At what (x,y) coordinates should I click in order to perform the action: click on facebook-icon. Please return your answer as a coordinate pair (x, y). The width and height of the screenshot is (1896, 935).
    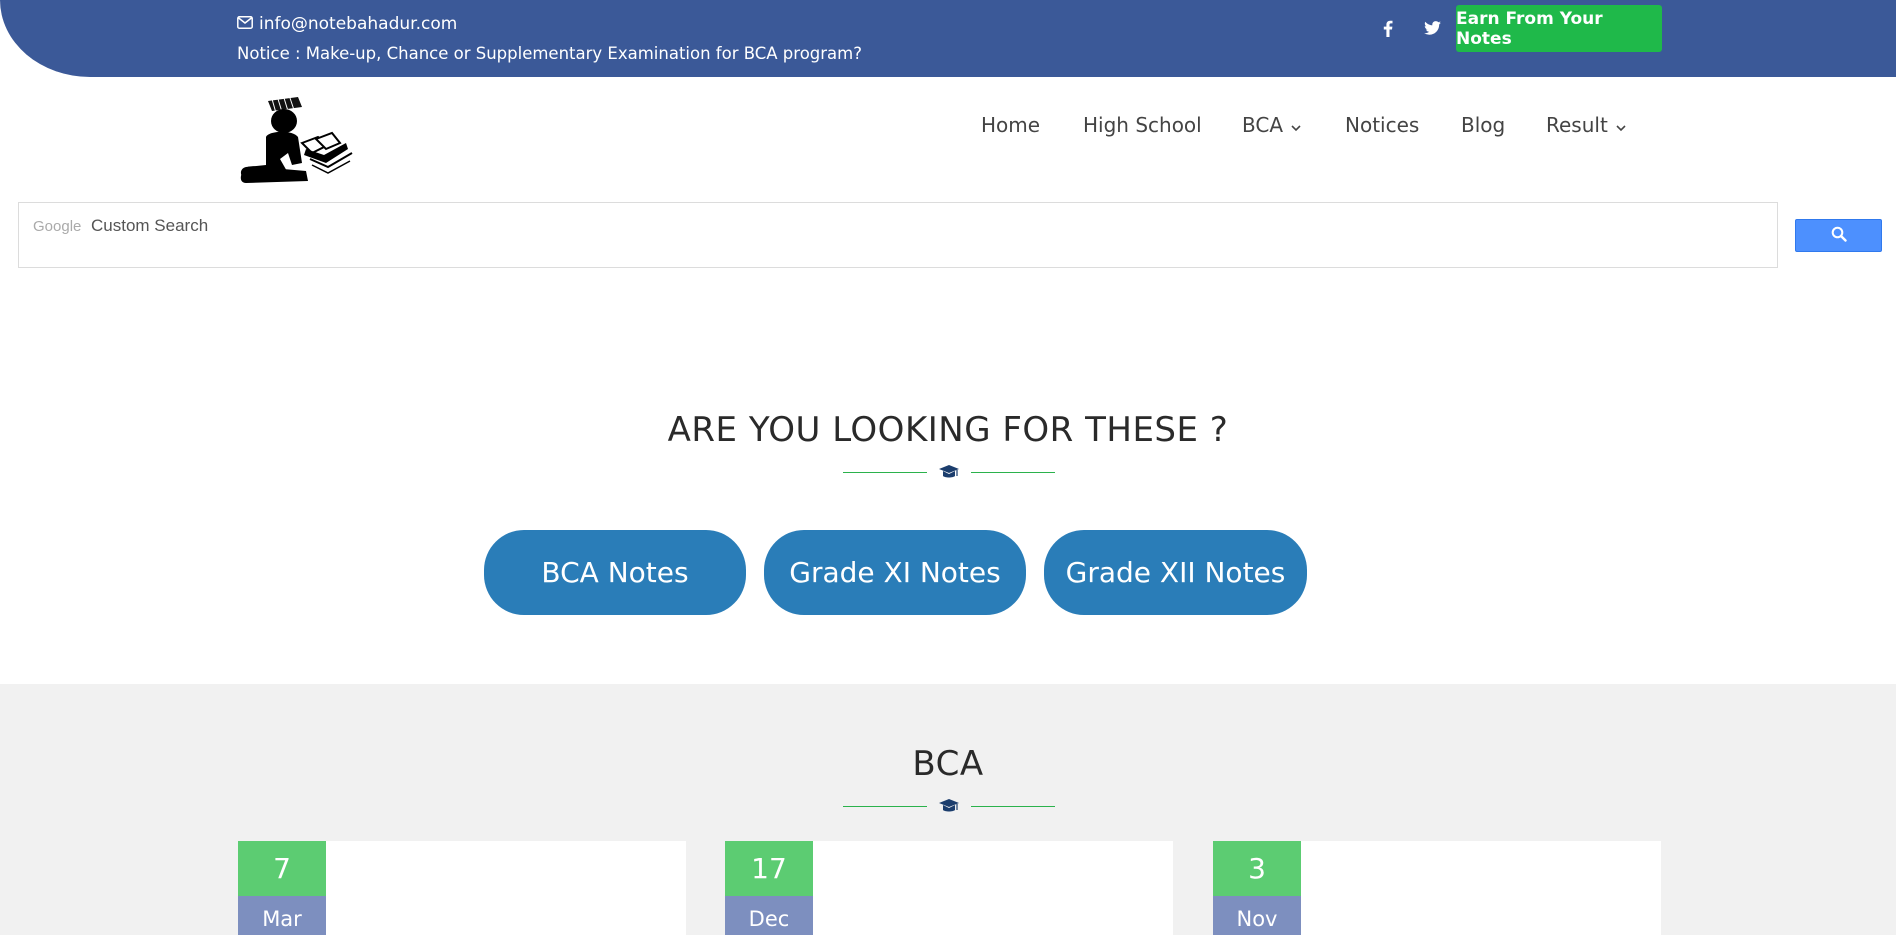
    Looking at the image, I should click on (1388, 28).